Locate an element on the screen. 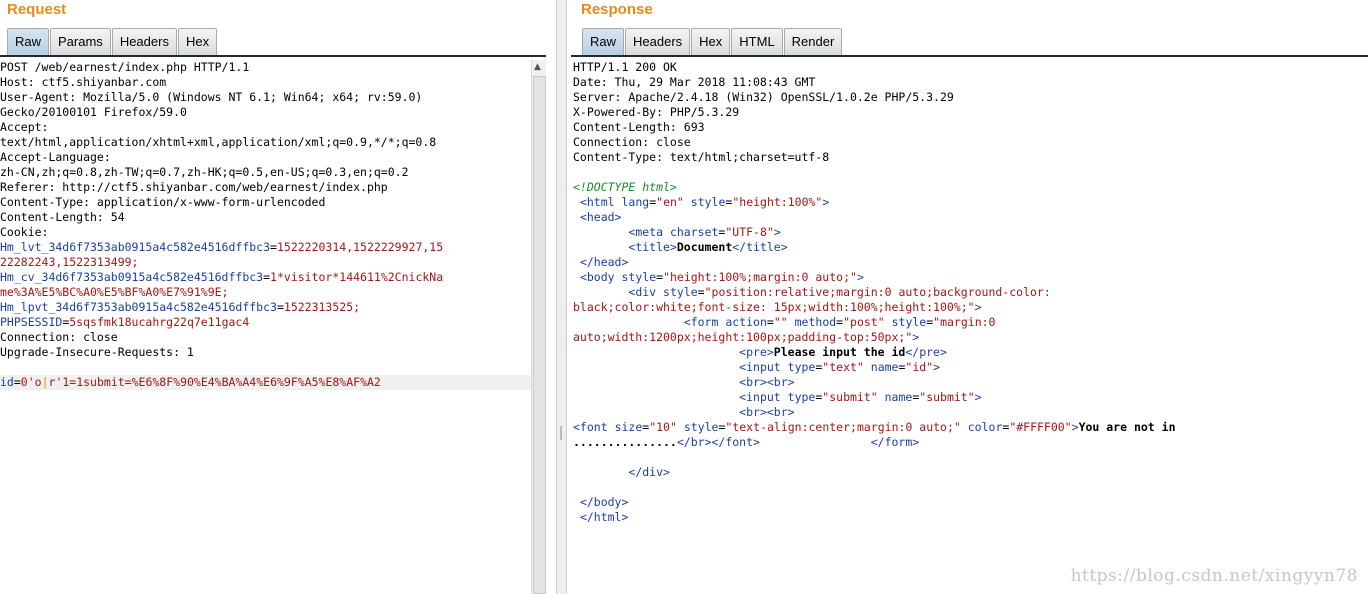  code-token: Document is located at coordinates (704, 247).